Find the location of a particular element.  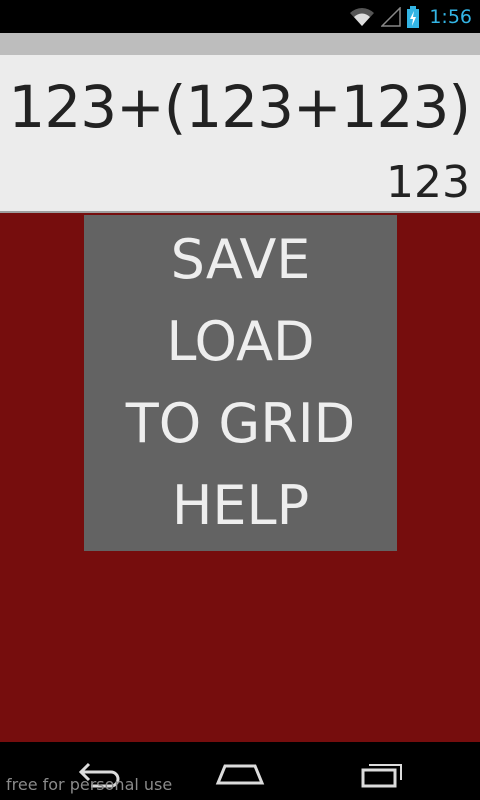

title-strip is located at coordinates (240, 44).